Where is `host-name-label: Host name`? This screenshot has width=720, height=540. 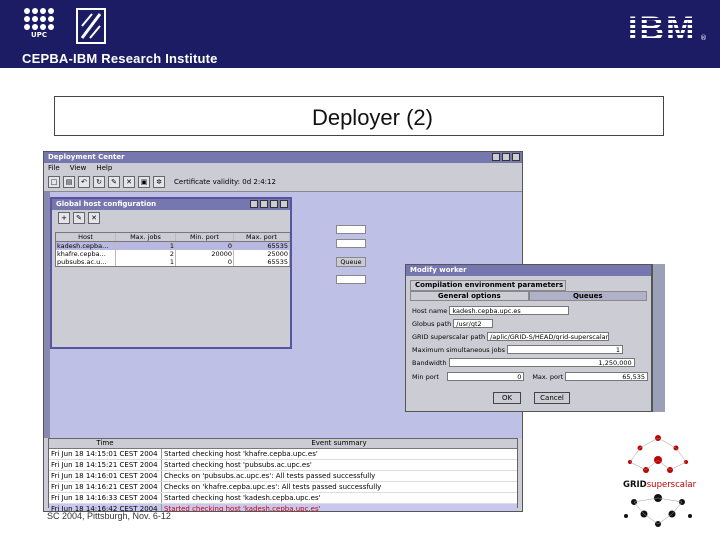 host-name-label: Host name is located at coordinates (430, 310).